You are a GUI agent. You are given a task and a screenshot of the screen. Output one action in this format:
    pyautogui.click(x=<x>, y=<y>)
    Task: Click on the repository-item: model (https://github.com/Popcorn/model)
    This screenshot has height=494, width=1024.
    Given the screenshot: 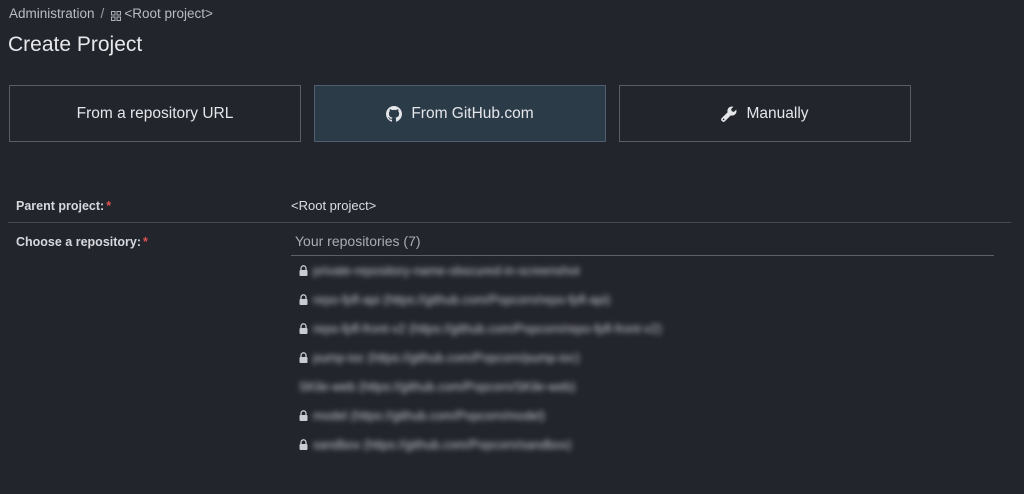 What is the action you would take?
    pyautogui.click(x=642, y=415)
    